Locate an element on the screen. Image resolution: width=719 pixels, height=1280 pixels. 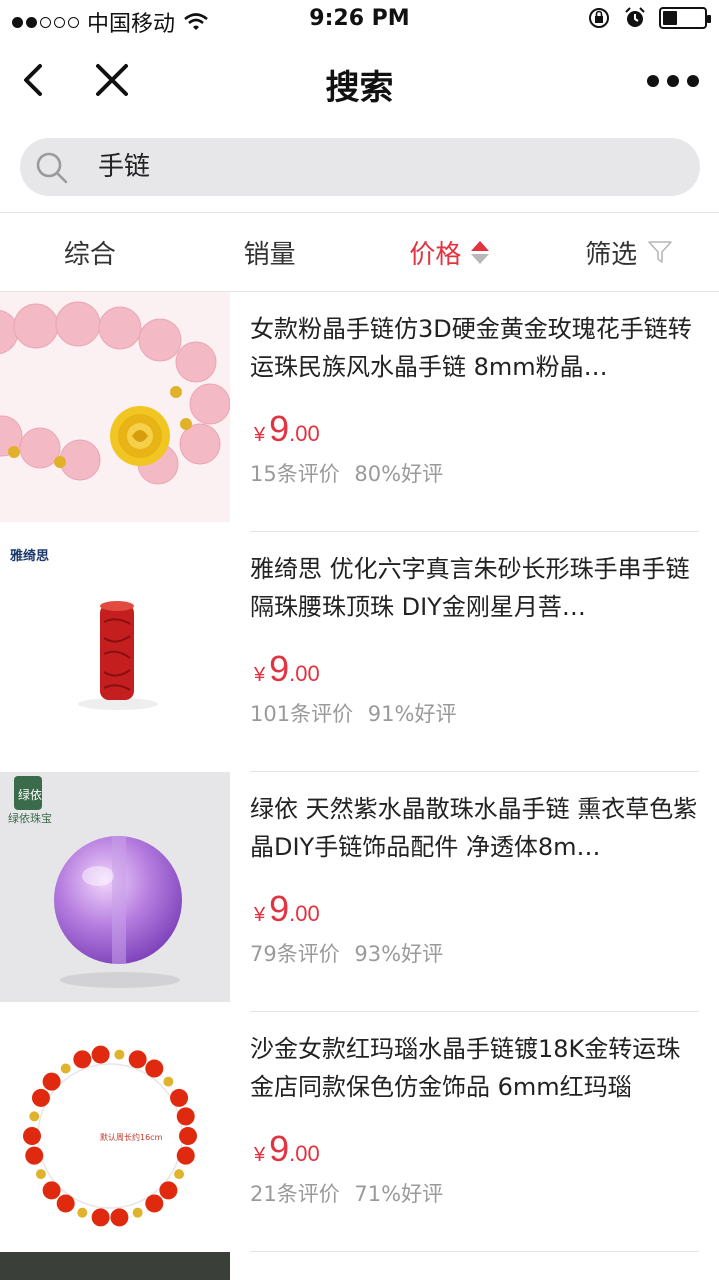
brand-name-text: 绿依珠宝 is located at coordinates (30, 818).